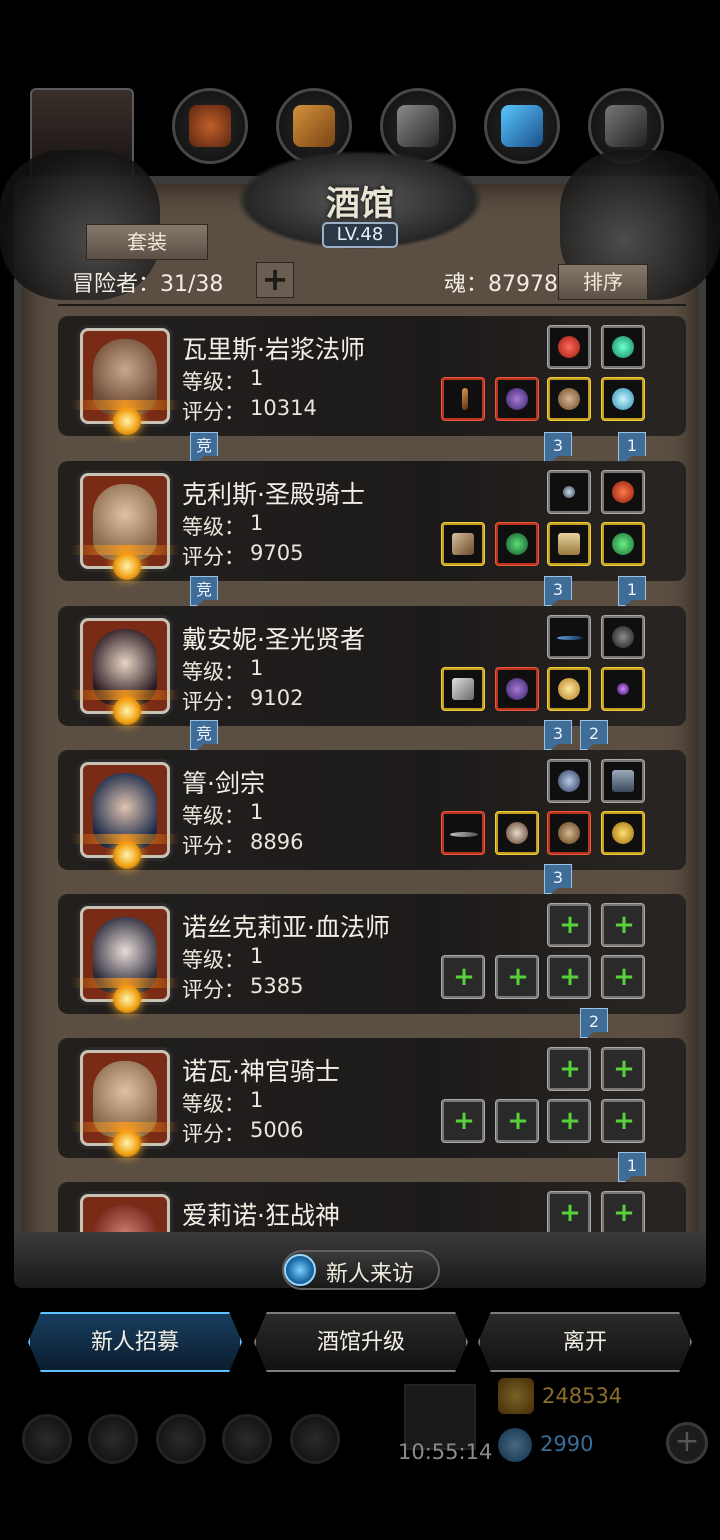 The image size is (720, 1540). I want to click on amulet-icon, so click(569, 689).